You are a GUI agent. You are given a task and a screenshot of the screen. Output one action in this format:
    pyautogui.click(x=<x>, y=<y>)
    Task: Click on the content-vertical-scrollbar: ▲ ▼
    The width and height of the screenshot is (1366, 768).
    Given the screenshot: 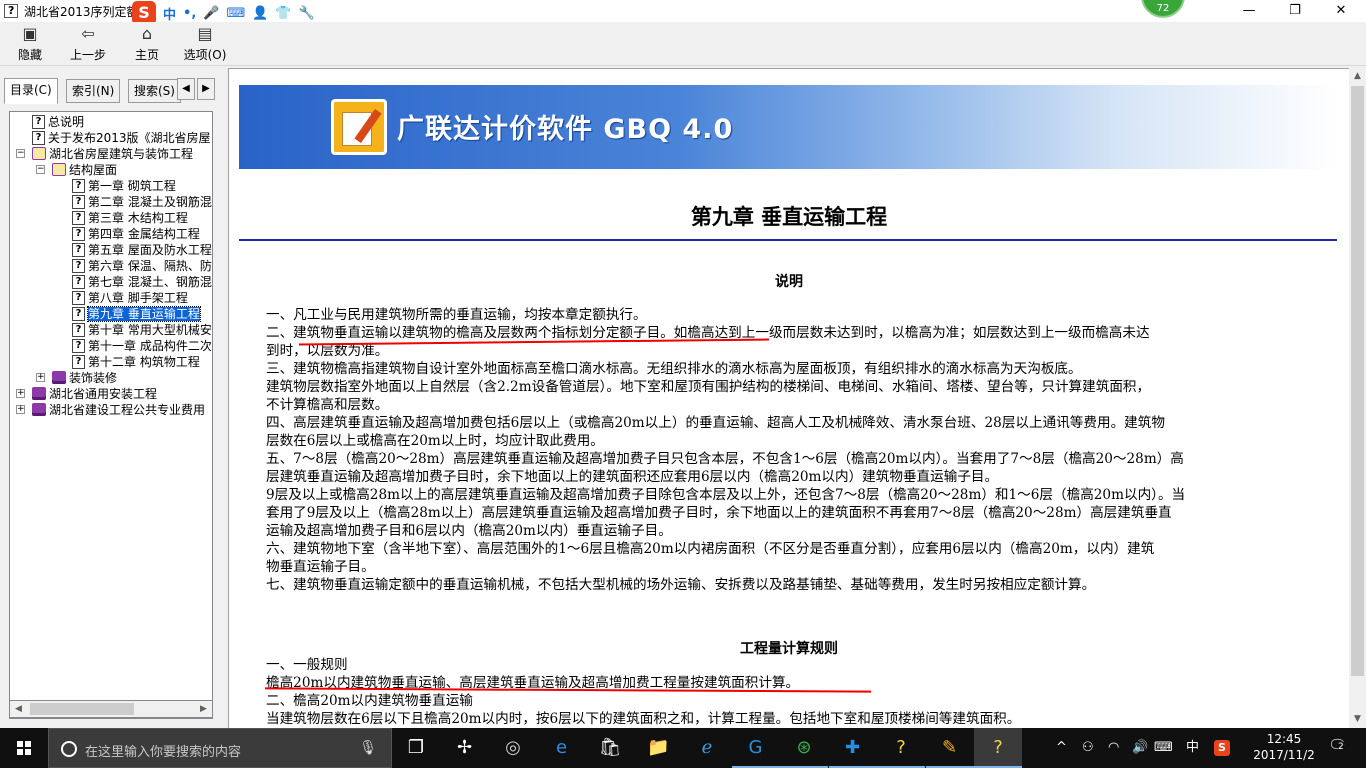 What is the action you would take?
    pyautogui.click(x=1357, y=398)
    